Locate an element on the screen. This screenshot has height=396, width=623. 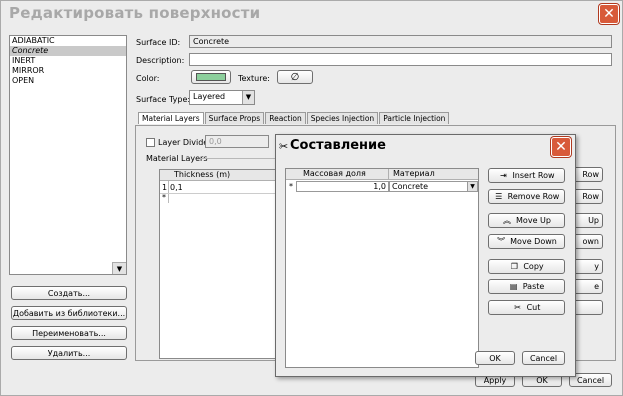
copy-button: ❐ Copy is located at coordinates (526, 266).